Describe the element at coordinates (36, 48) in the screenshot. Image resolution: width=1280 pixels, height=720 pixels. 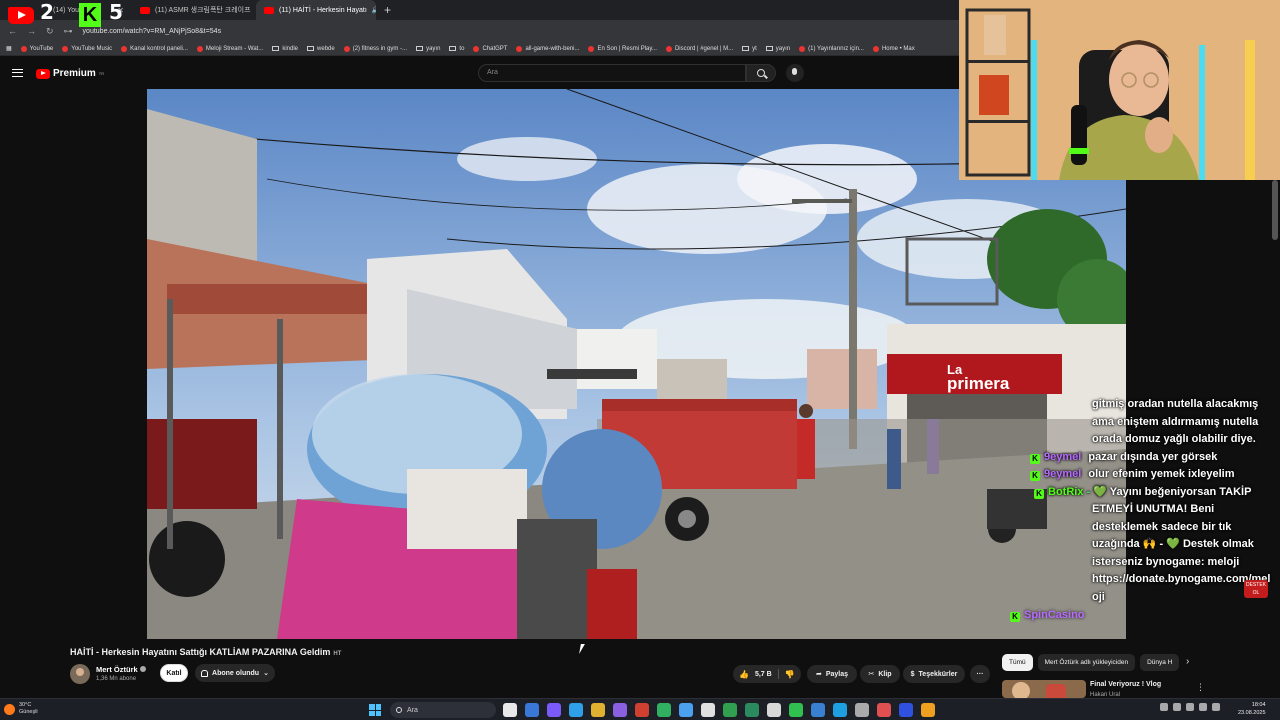
I see `bookmark-item: YouTube` at that location.